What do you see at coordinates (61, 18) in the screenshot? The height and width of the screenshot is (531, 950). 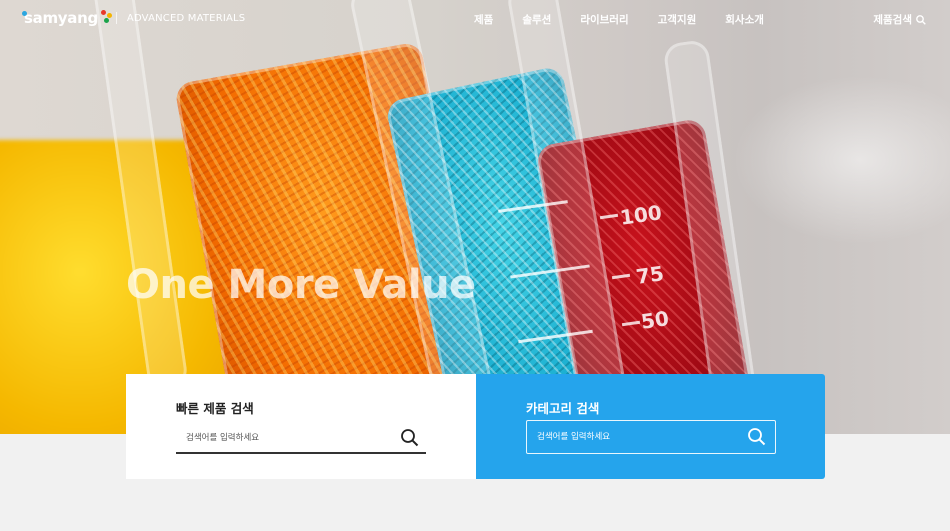 I see `logo-text: samyang` at bounding box center [61, 18].